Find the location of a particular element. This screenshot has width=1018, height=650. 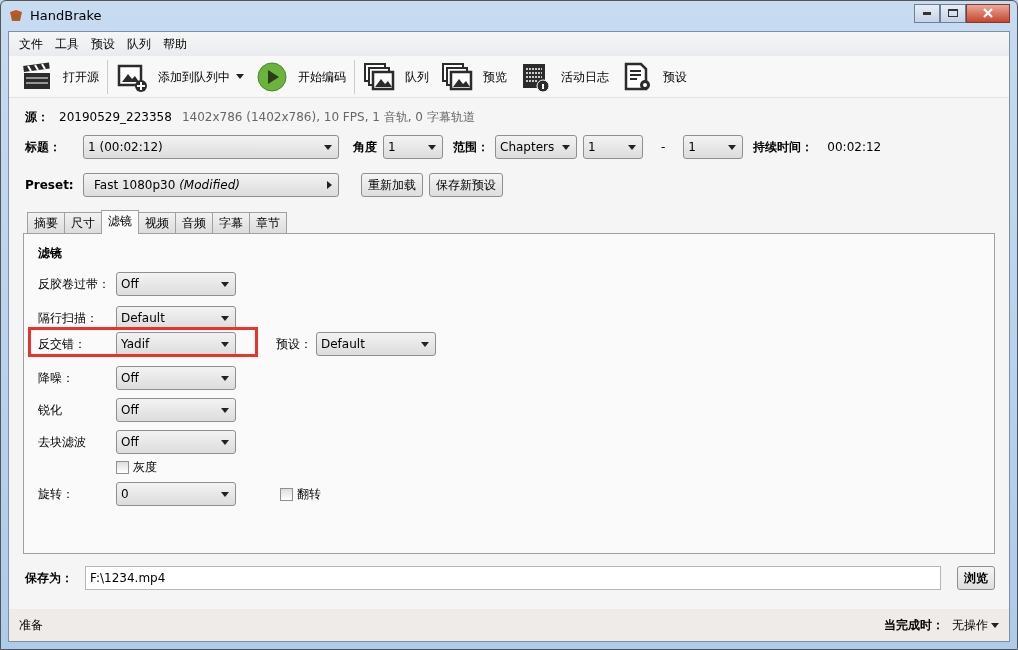

filter-dropdown: Default is located at coordinates (176, 318).